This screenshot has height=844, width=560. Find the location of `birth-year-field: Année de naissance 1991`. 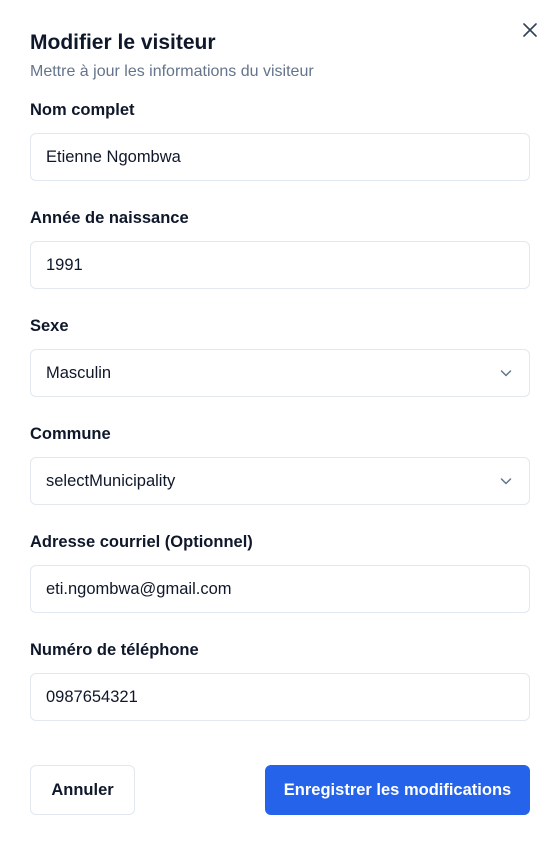

birth-year-field: Année de naissance 1991 is located at coordinates (280, 248).